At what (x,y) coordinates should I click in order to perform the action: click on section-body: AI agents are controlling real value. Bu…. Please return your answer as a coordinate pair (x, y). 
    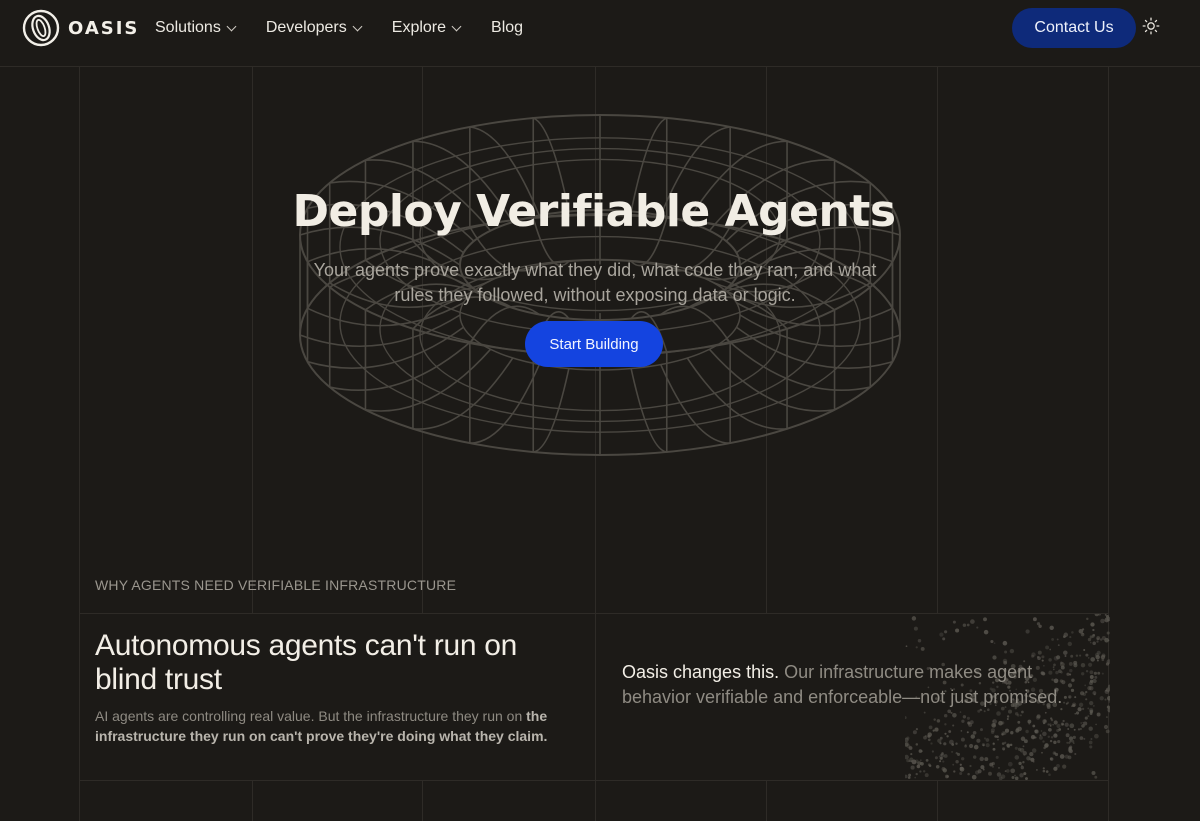
    Looking at the image, I should click on (340, 726).